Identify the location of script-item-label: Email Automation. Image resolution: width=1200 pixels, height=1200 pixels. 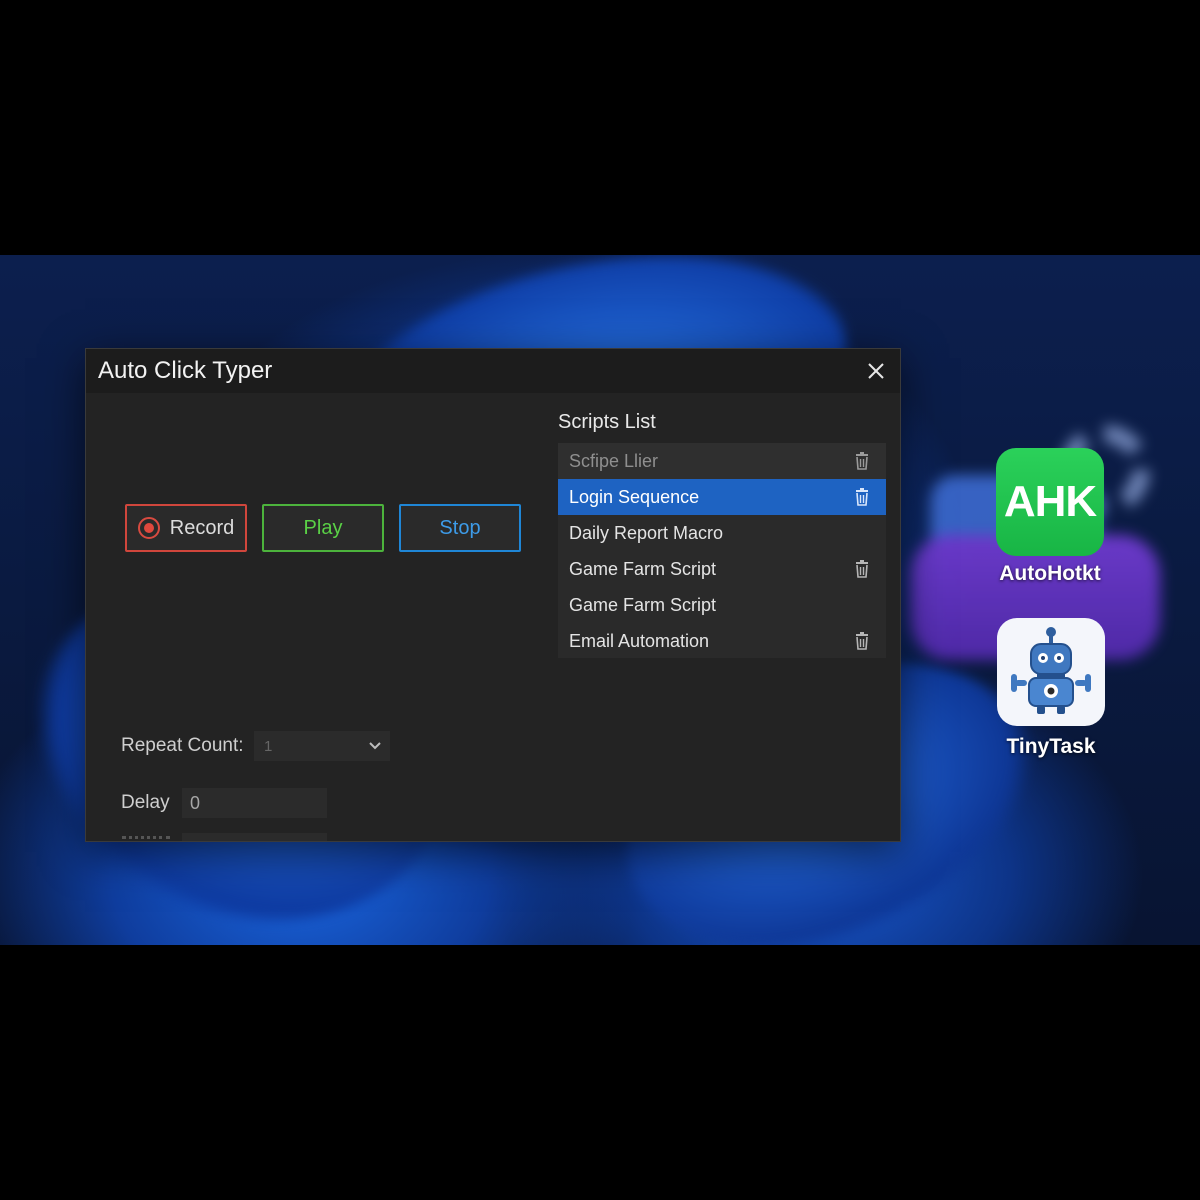
(639, 640).